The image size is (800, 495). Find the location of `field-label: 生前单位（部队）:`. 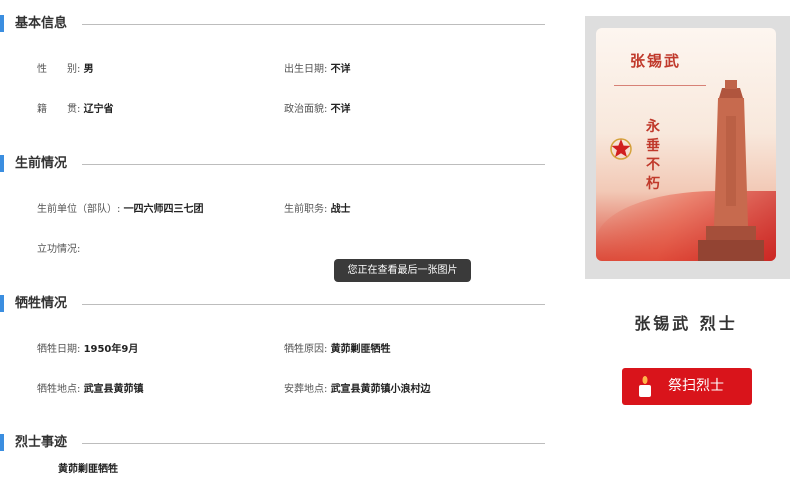

field-label: 生前单位（部队）: is located at coordinates (79, 209).